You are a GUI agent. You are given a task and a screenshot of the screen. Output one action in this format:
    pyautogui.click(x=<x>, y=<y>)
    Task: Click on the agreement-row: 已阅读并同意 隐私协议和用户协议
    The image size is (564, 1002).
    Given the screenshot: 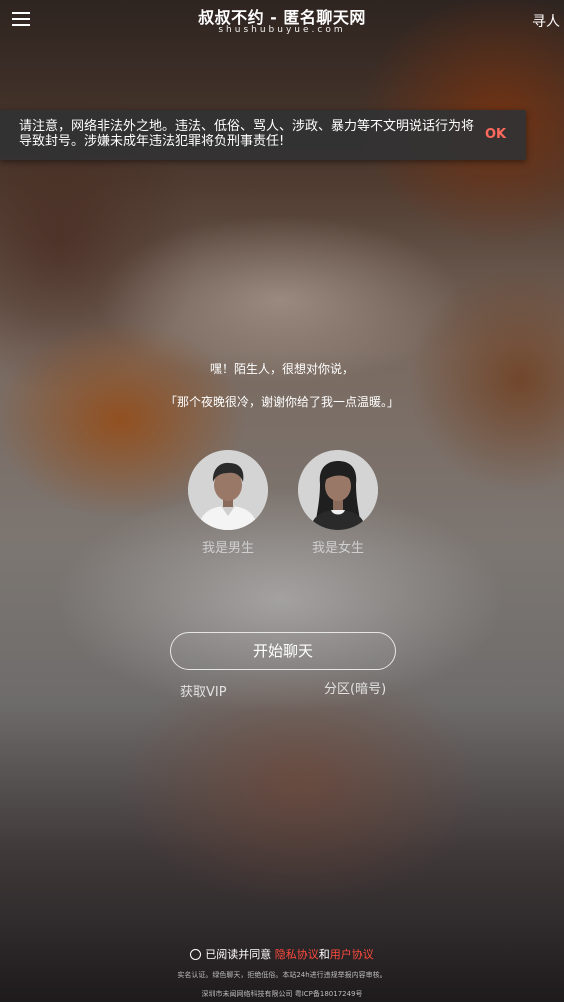 What is the action you would take?
    pyautogui.click(x=282, y=954)
    